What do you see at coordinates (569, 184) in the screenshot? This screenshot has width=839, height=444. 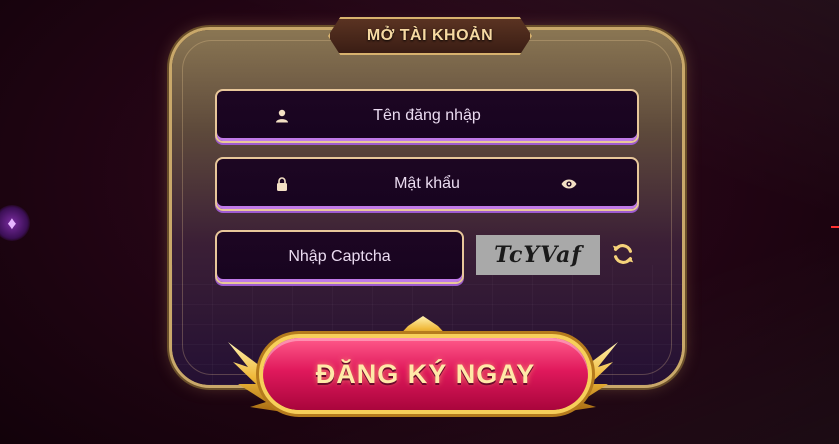 I see `eye-icon` at bounding box center [569, 184].